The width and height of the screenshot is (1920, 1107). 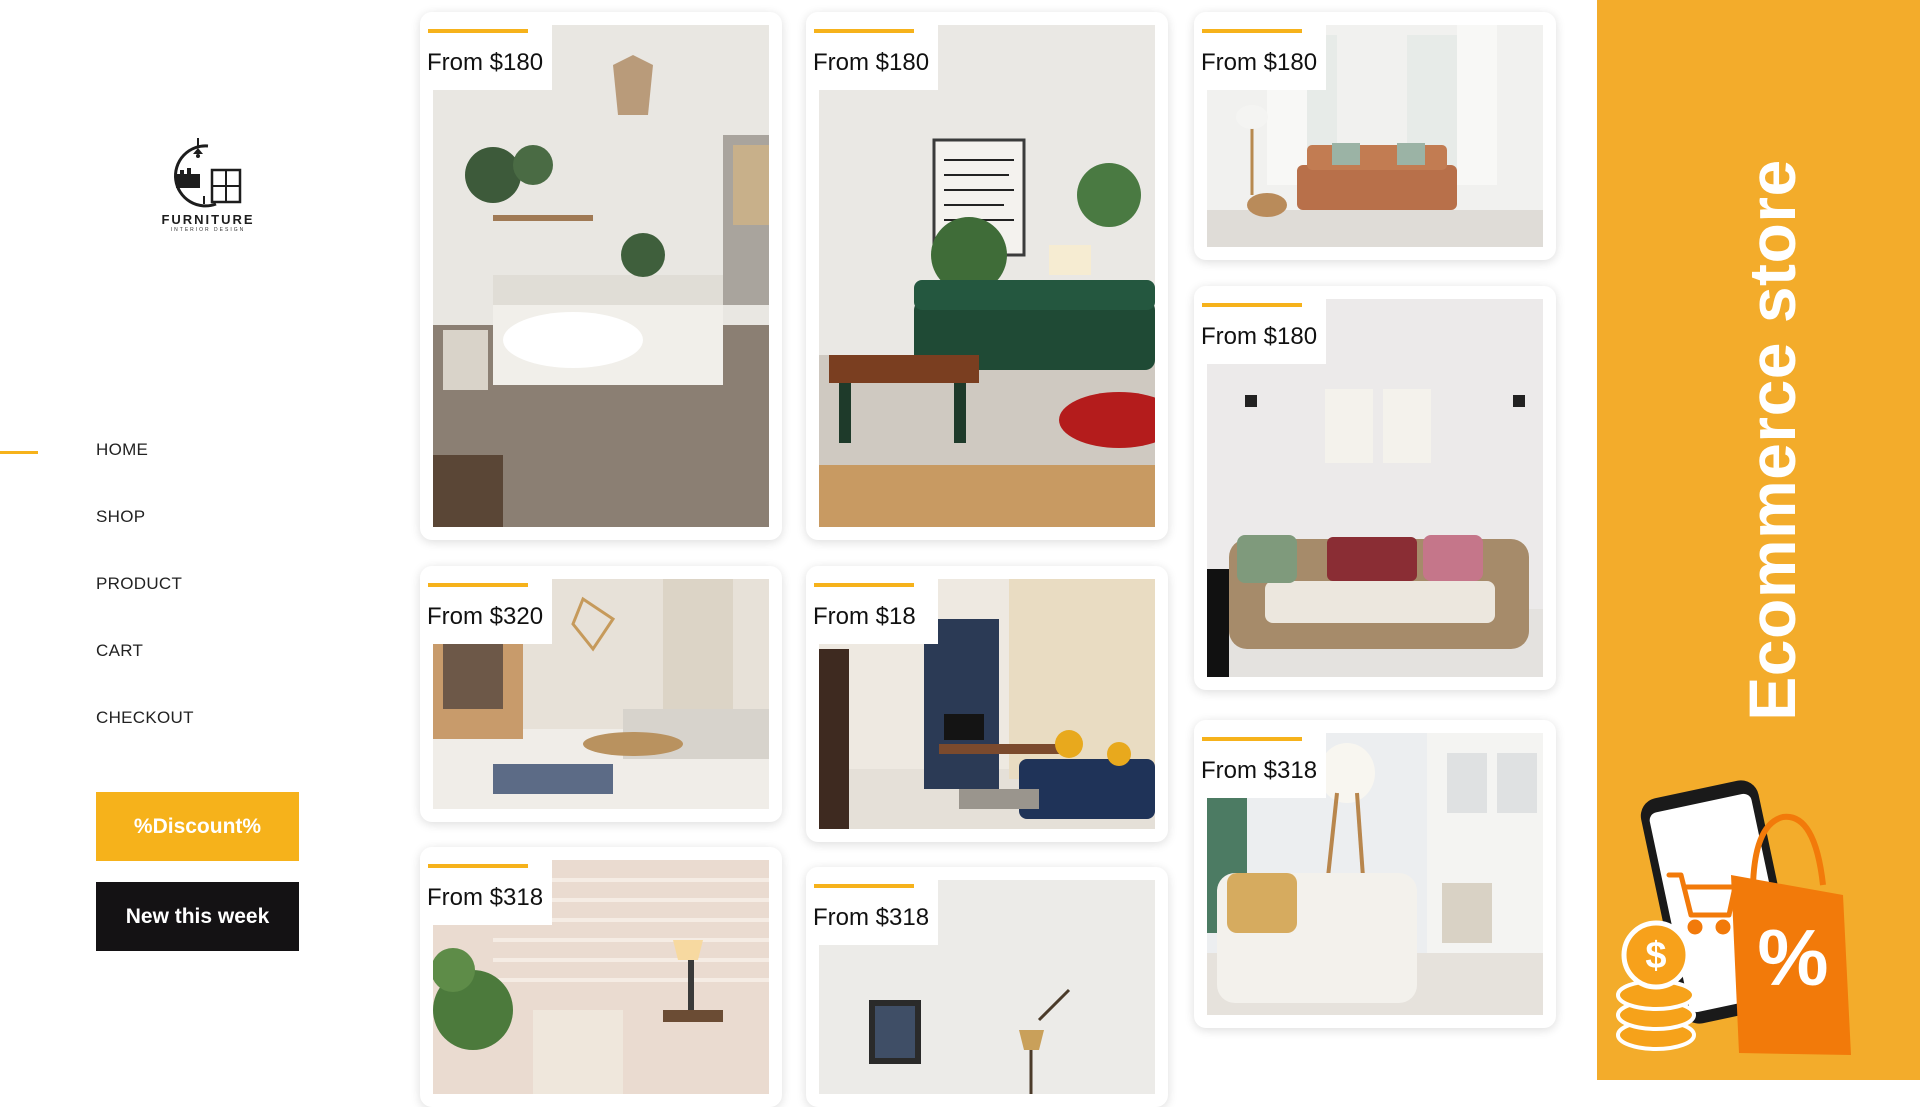 What do you see at coordinates (145, 674) in the screenshot?
I see `nav-item-cart: CART` at bounding box center [145, 674].